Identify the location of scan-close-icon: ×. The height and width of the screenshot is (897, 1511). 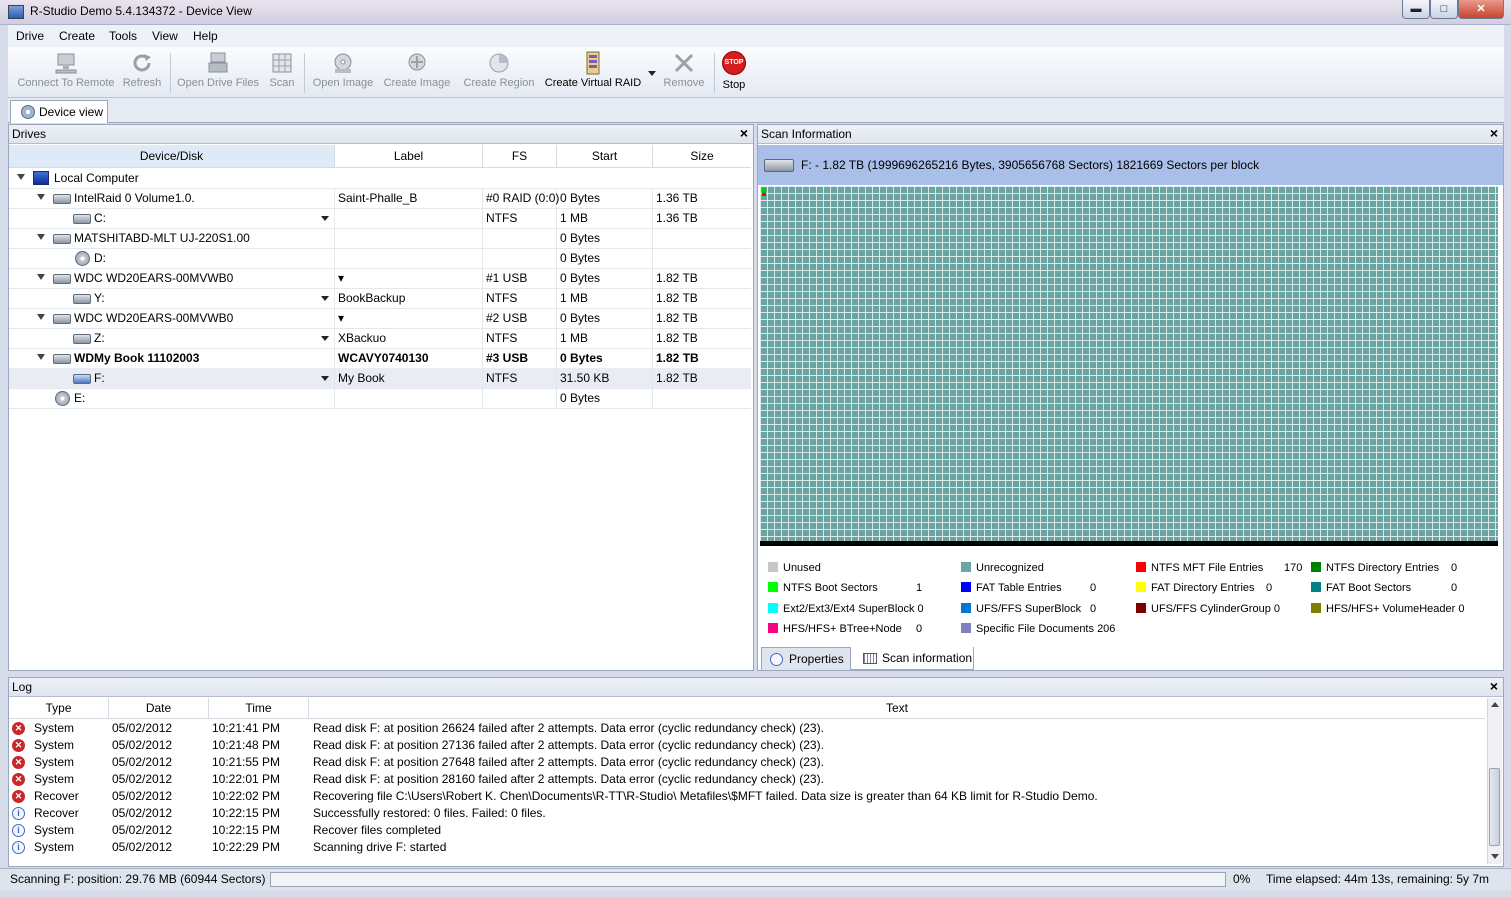
(1494, 133).